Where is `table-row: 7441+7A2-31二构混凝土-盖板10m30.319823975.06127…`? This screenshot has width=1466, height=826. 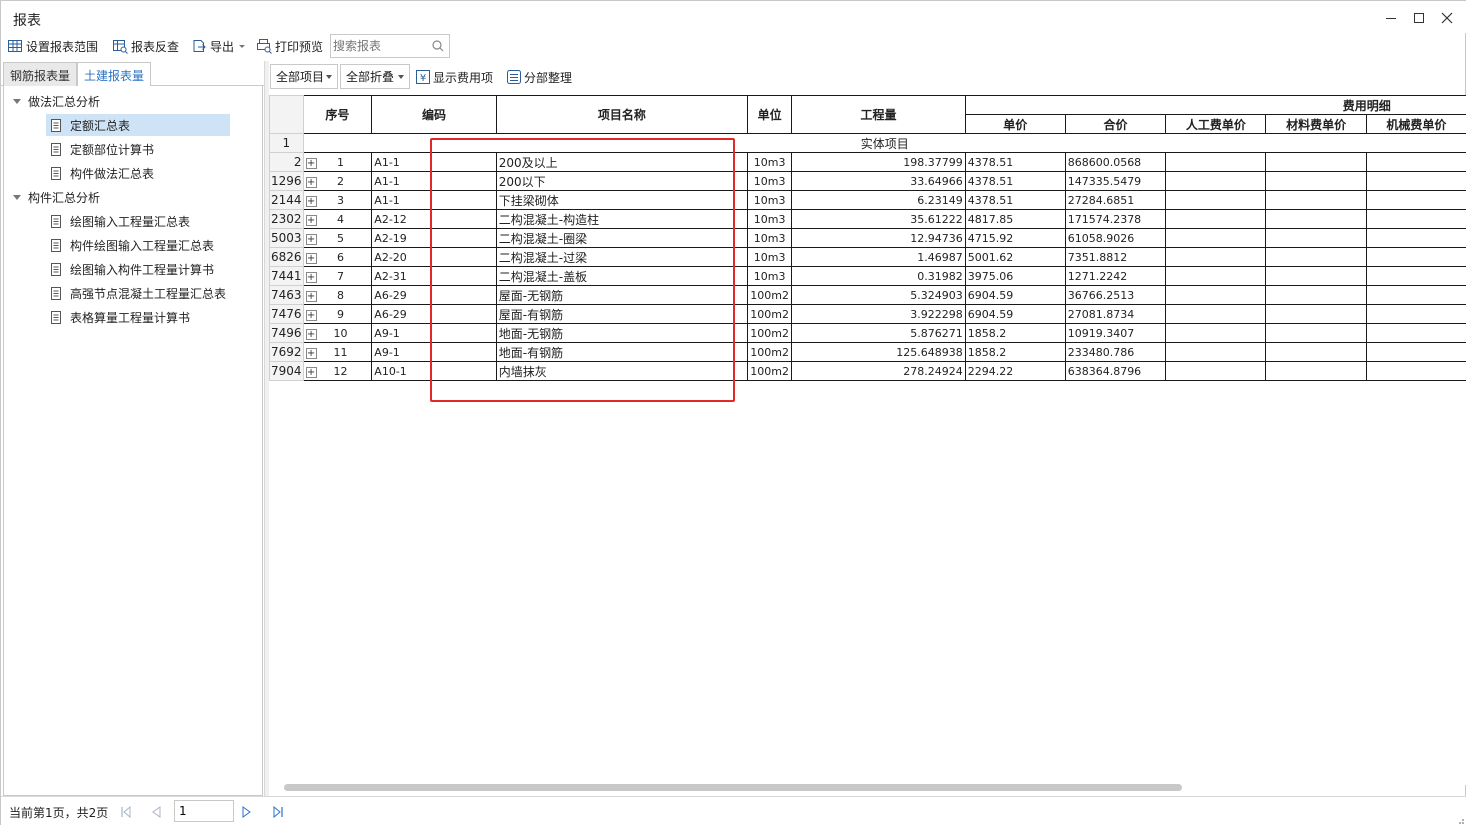
table-row: 7441+7A2-31二构混凝土-盖板10m30.319823975.06127… is located at coordinates (868, 276).